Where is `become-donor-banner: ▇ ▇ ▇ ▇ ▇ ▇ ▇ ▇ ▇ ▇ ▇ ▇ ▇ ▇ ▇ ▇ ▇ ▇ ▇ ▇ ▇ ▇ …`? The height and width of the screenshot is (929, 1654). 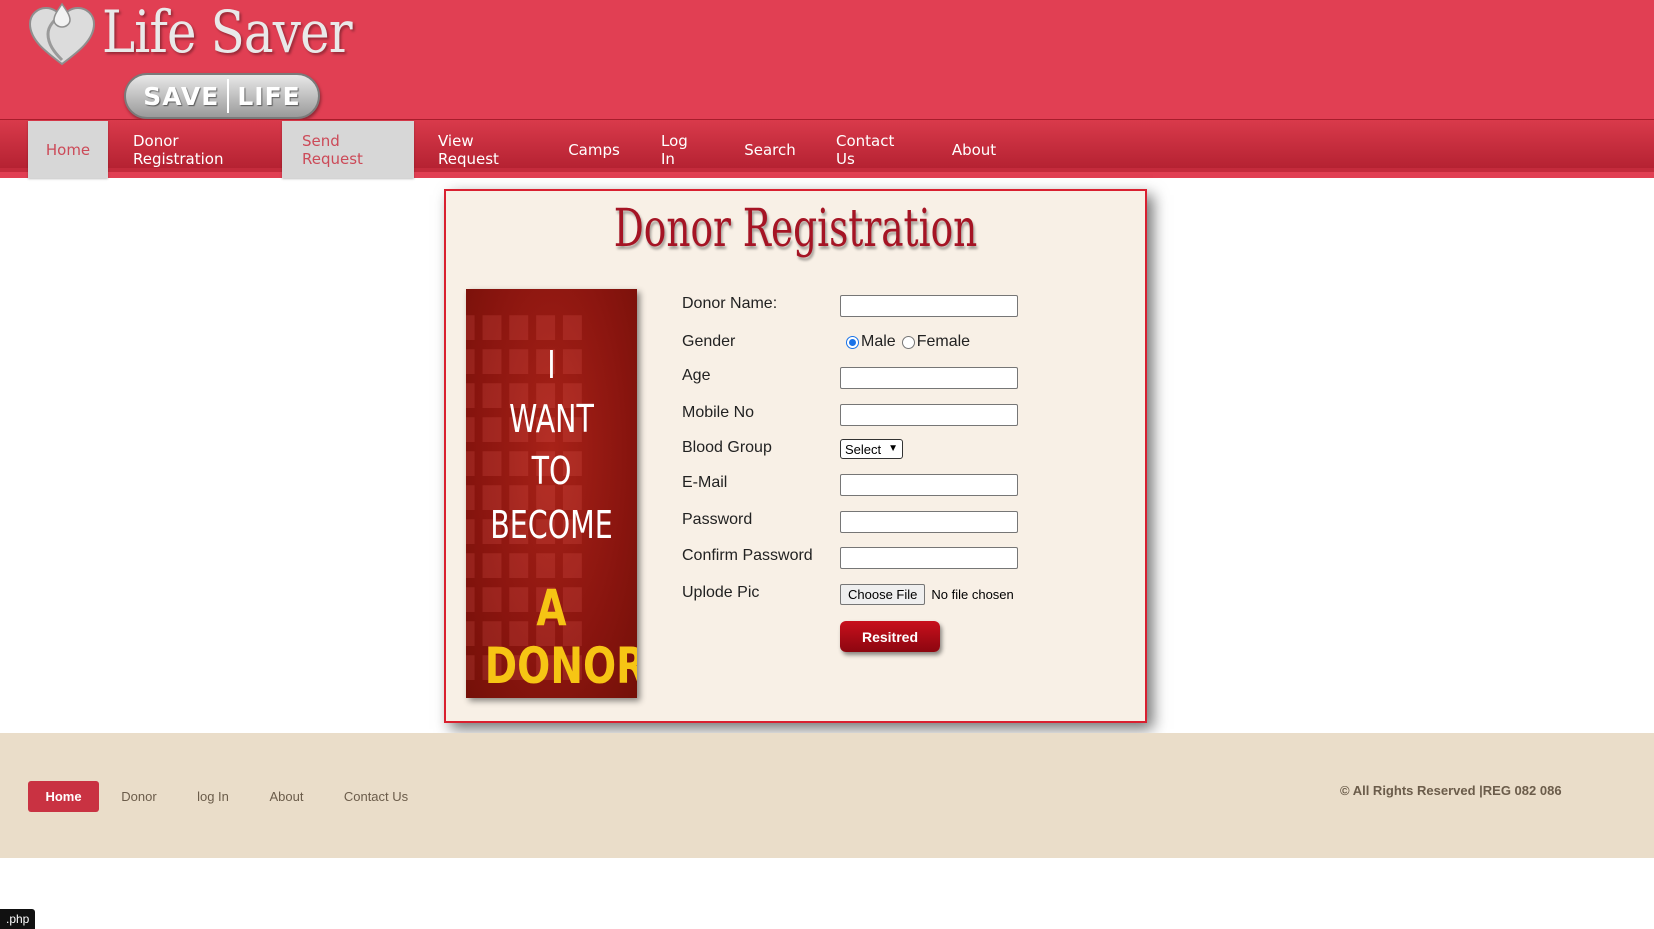 become-donor-banner: ▇ ▇ ▇ ▇ ▇ ▇ ▇ ▇ ▇ ▇ ▇ ▇ ▇ ▇ ▇ ▇ ▇ ▇ ▇ ▇ ▇ ▇ … is located at coordinates (551, 493).